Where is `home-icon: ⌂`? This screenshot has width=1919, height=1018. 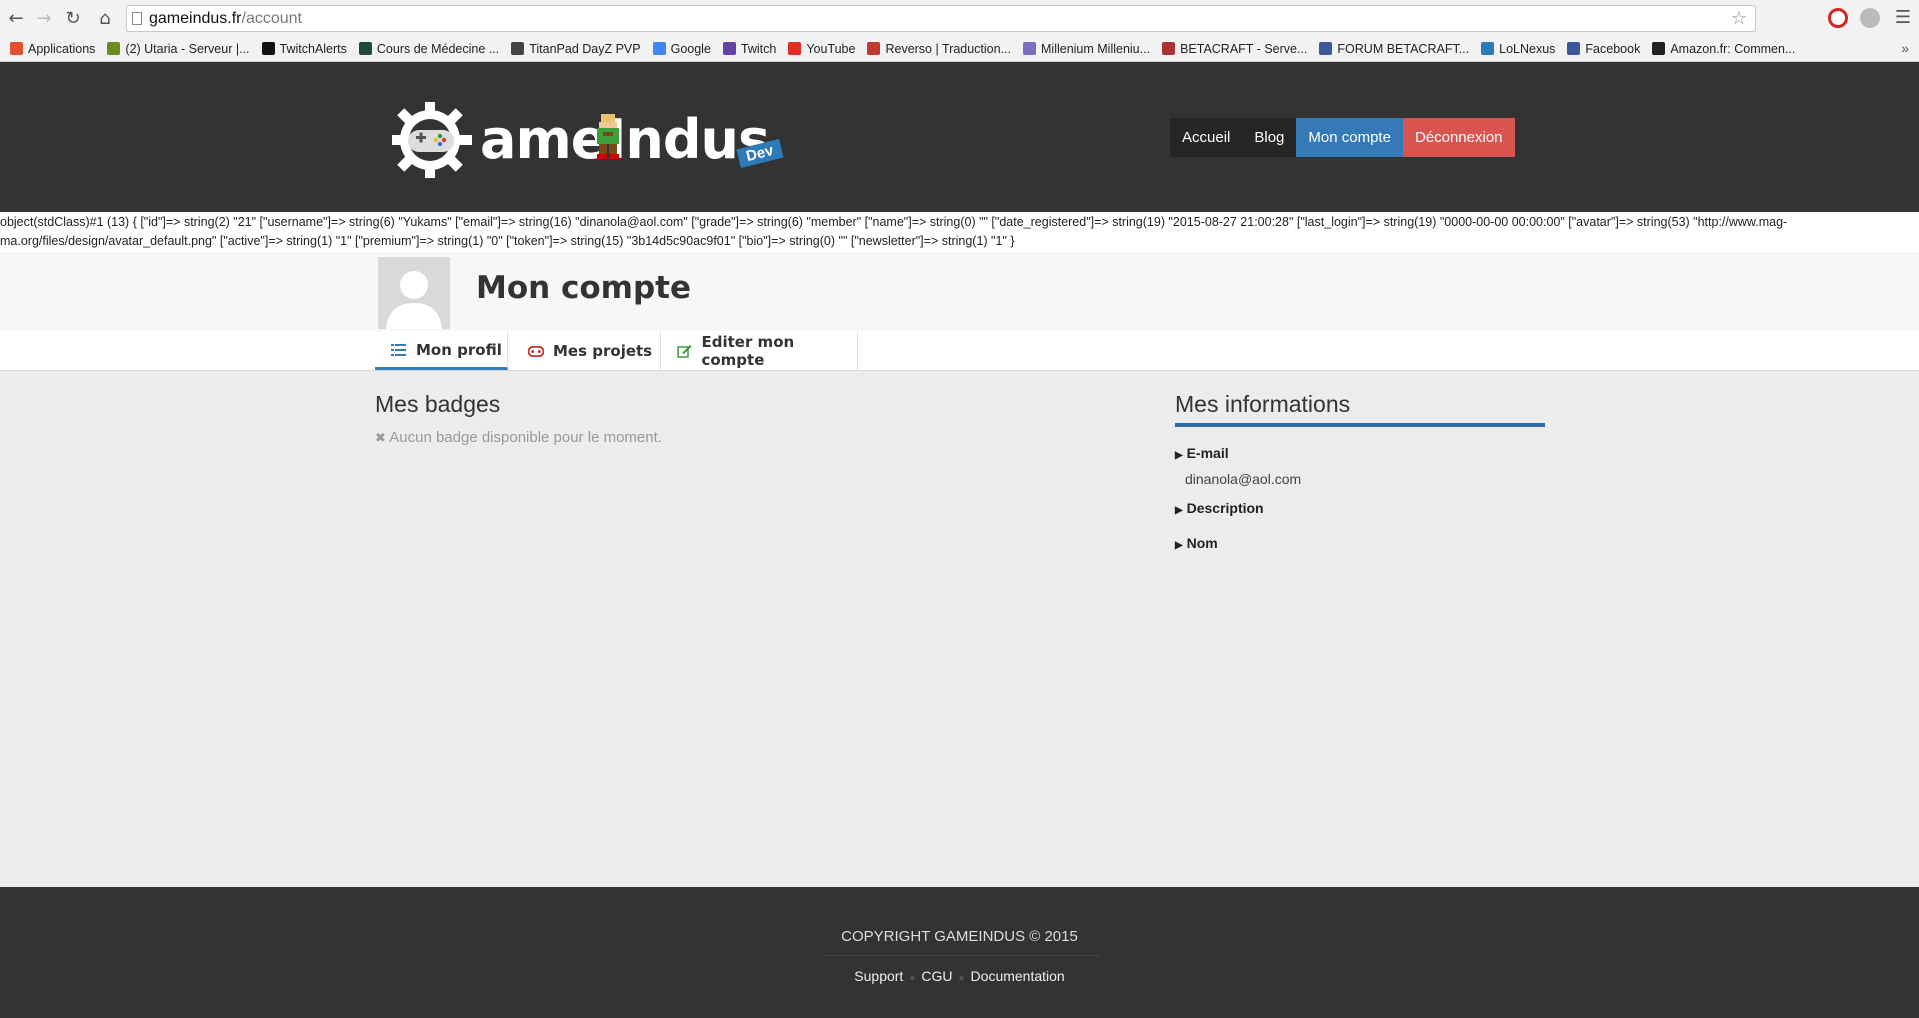 home-icon: ⌂ is located at coordinates (105, 18).